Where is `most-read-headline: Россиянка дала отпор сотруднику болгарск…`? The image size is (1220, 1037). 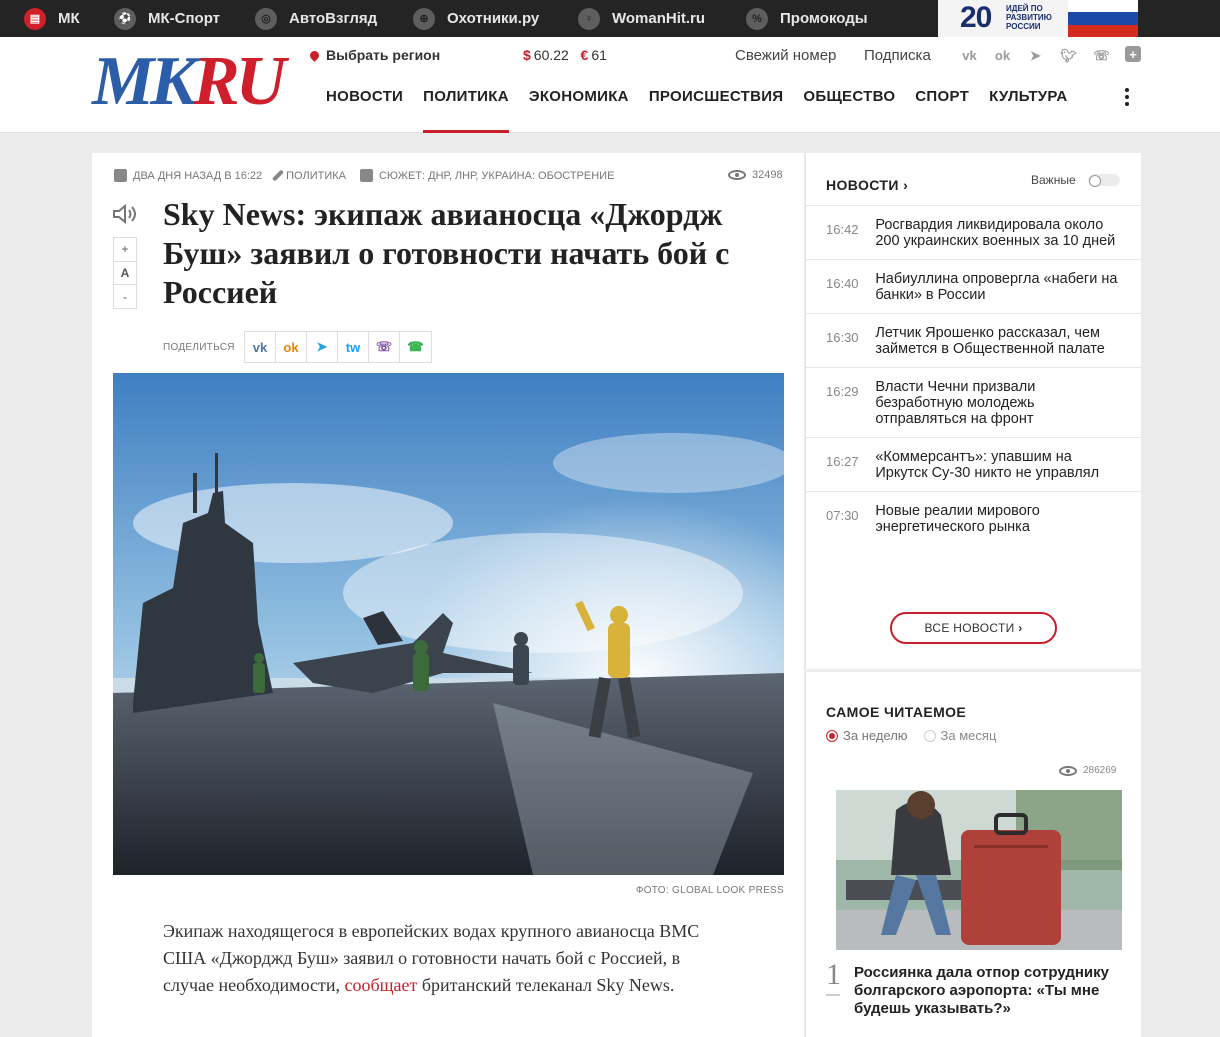 most-read-headline: Россиянка дала отпор сотруднику болгарск… is located at coordinates (994, 991).